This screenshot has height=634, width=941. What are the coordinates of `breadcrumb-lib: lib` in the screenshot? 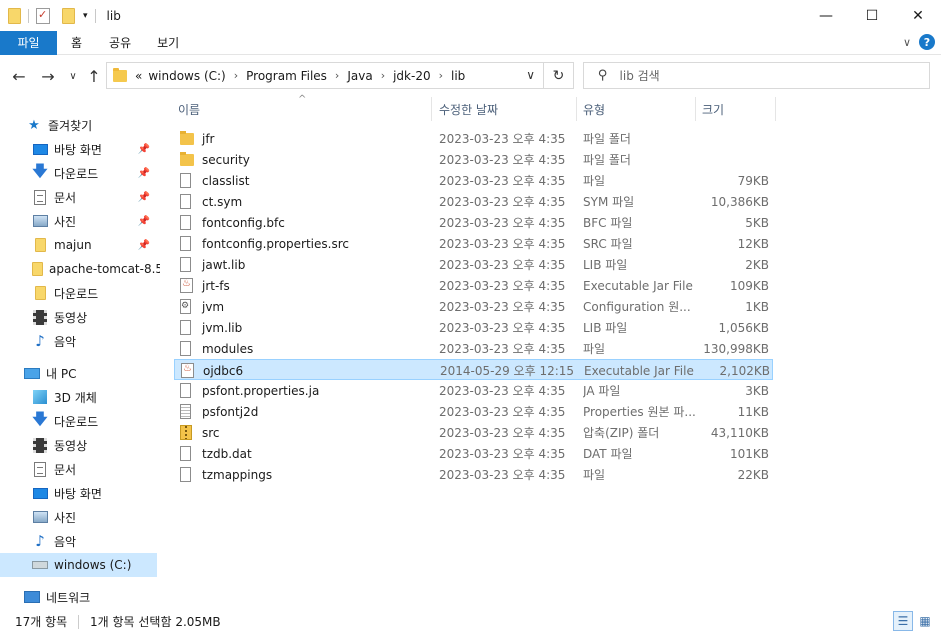 It's located at (458, 76).